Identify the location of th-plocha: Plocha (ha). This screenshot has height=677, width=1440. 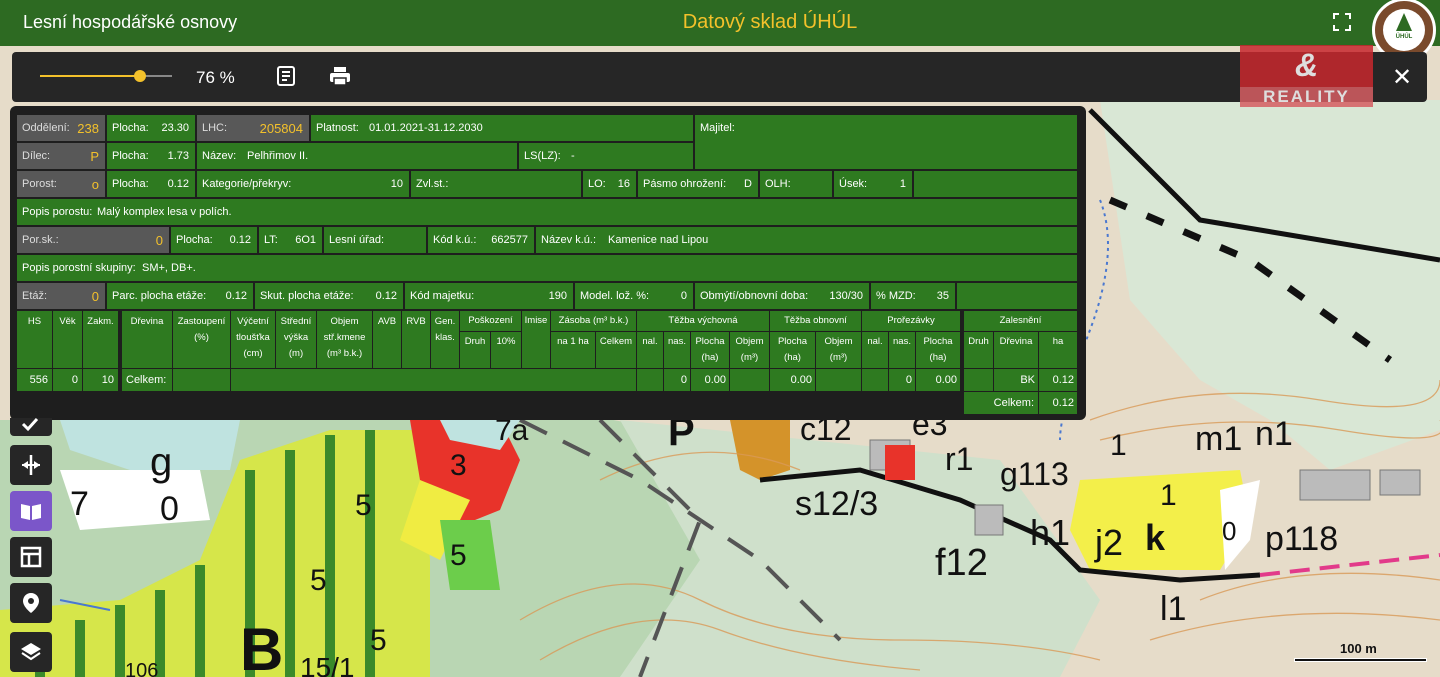
(710, 350).